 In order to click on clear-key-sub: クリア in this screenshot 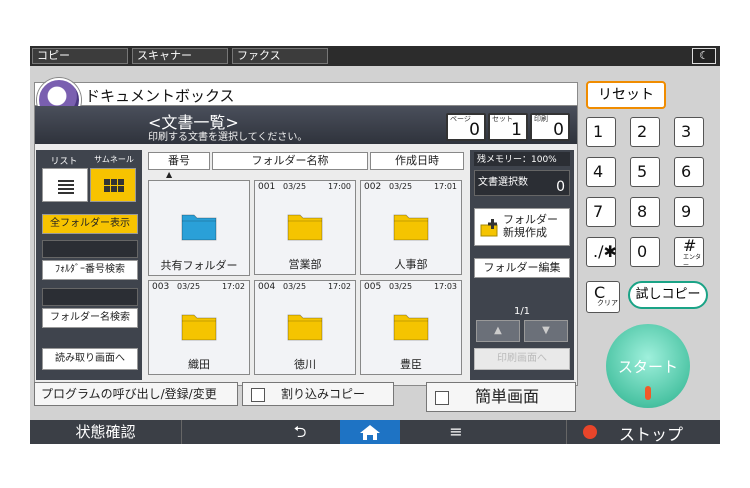, I will do `click(607, 303)`.